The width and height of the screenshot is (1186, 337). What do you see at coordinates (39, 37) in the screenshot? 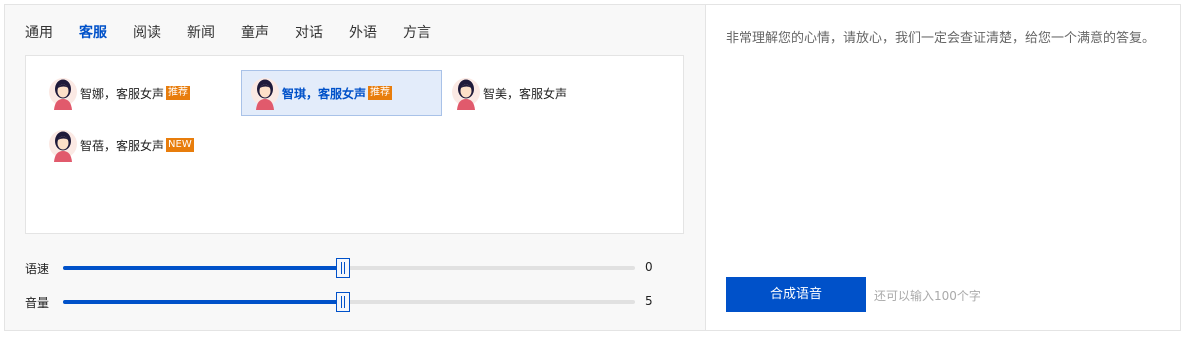
I see `tab-general: 通用` at bounding box center [39, 37].